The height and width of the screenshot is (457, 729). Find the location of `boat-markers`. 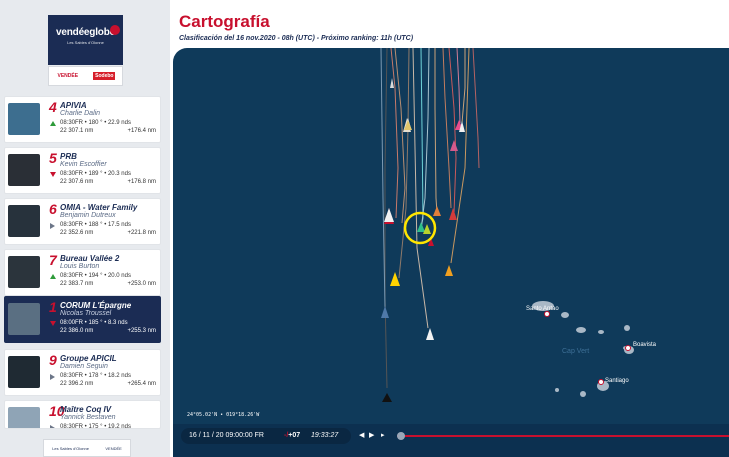

boat-markers is located at coordinates (423, 240).